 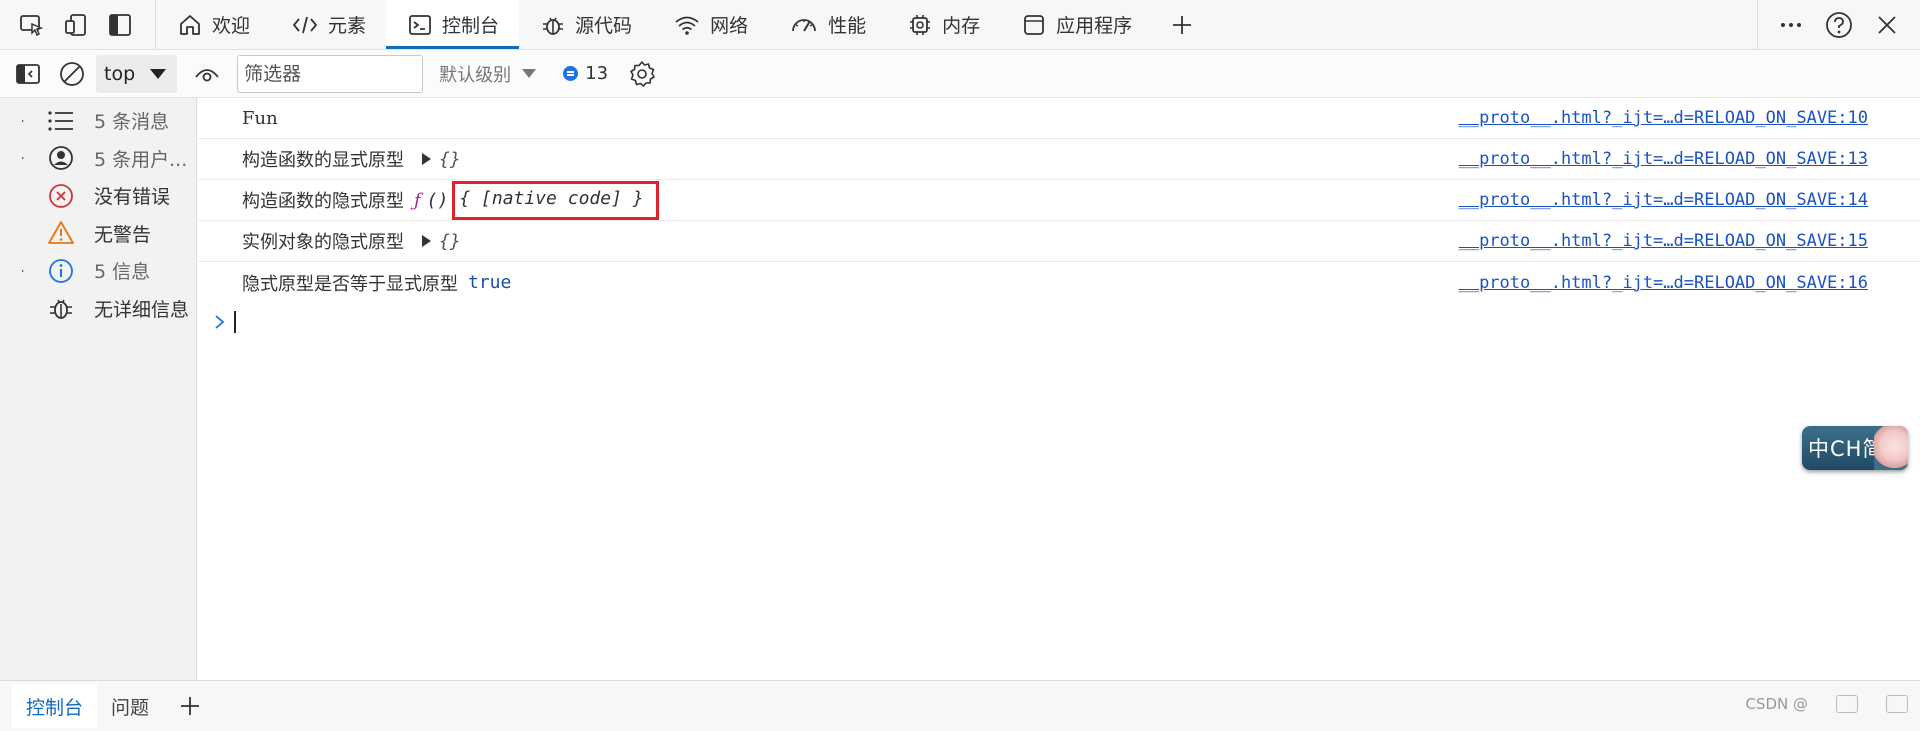 I want to click on sidebar-item-verbose: 无详细信息, so click(x=98, y=309).